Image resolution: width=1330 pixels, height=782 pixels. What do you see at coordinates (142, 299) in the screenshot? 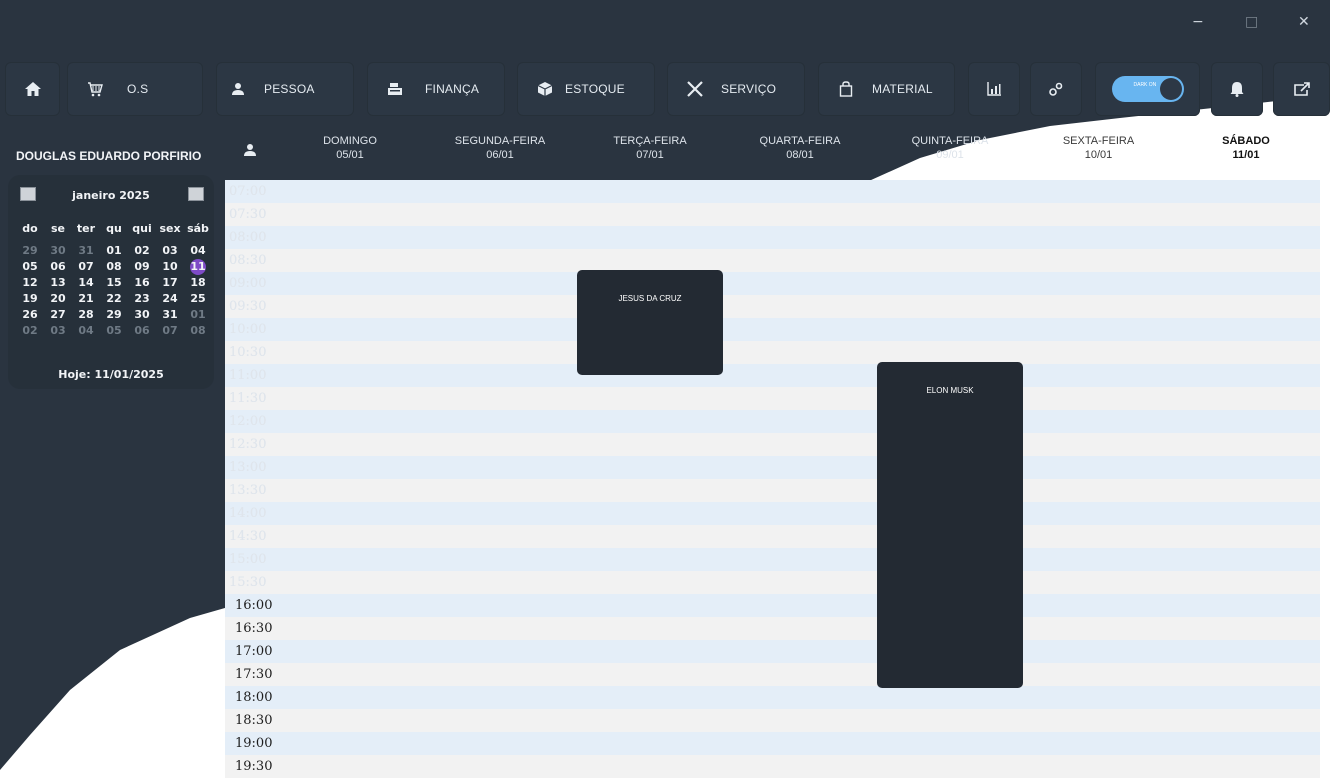
I see `calendar-day: 23` at bounding box center [142, 299].